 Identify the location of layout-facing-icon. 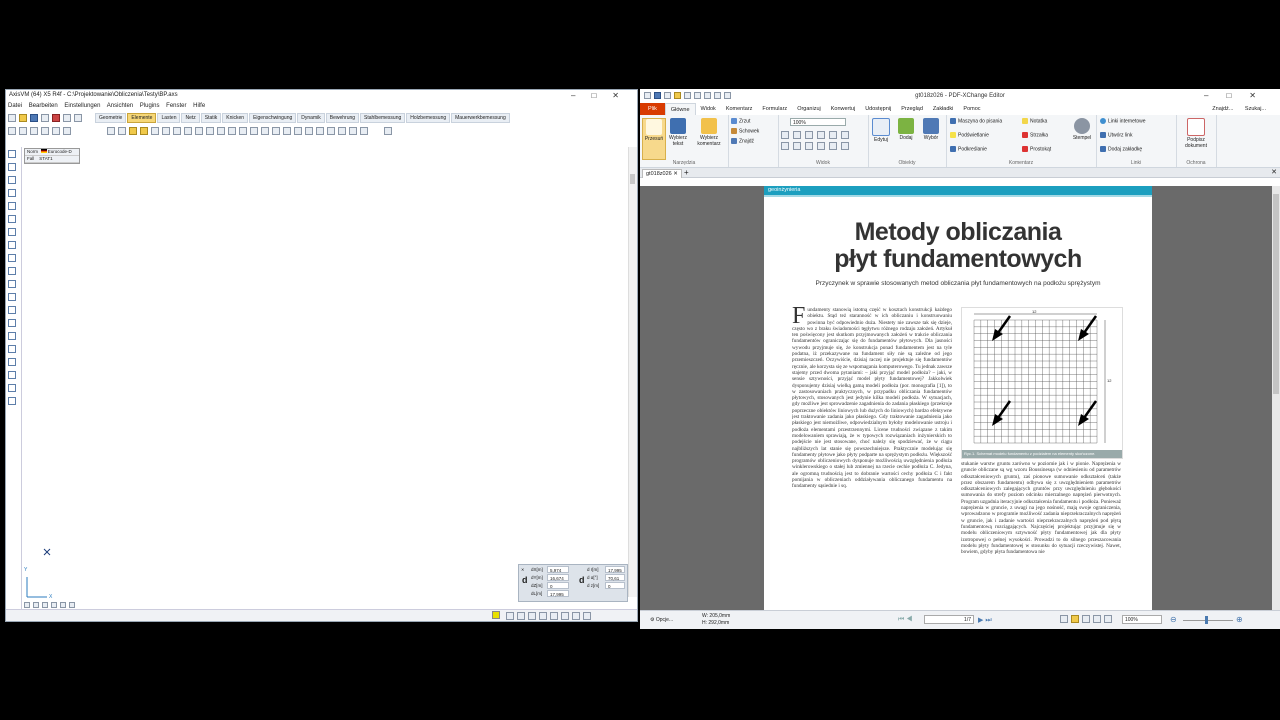
(1086, 619).